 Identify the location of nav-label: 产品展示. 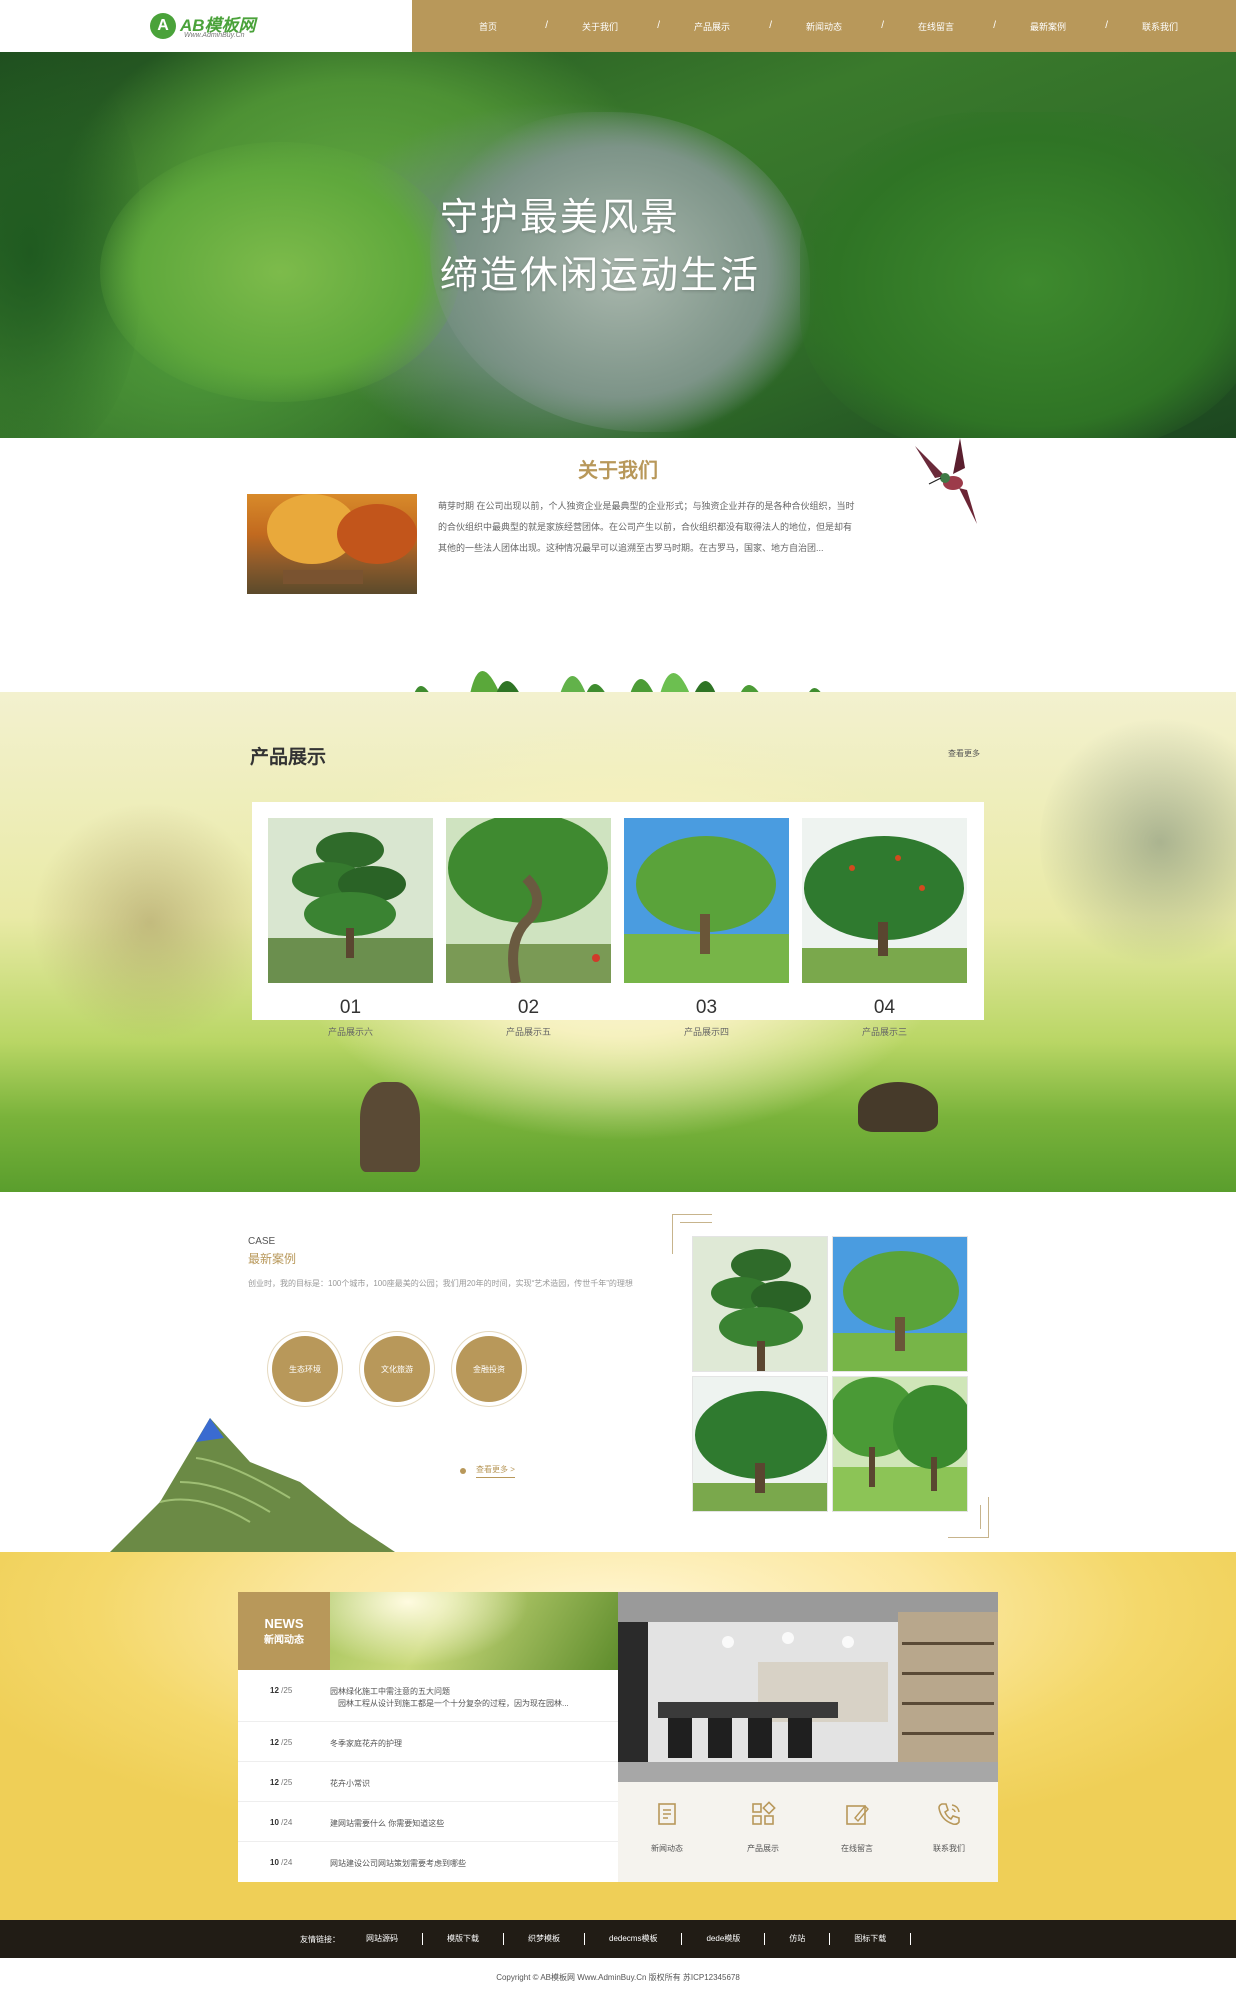
(711, 26).